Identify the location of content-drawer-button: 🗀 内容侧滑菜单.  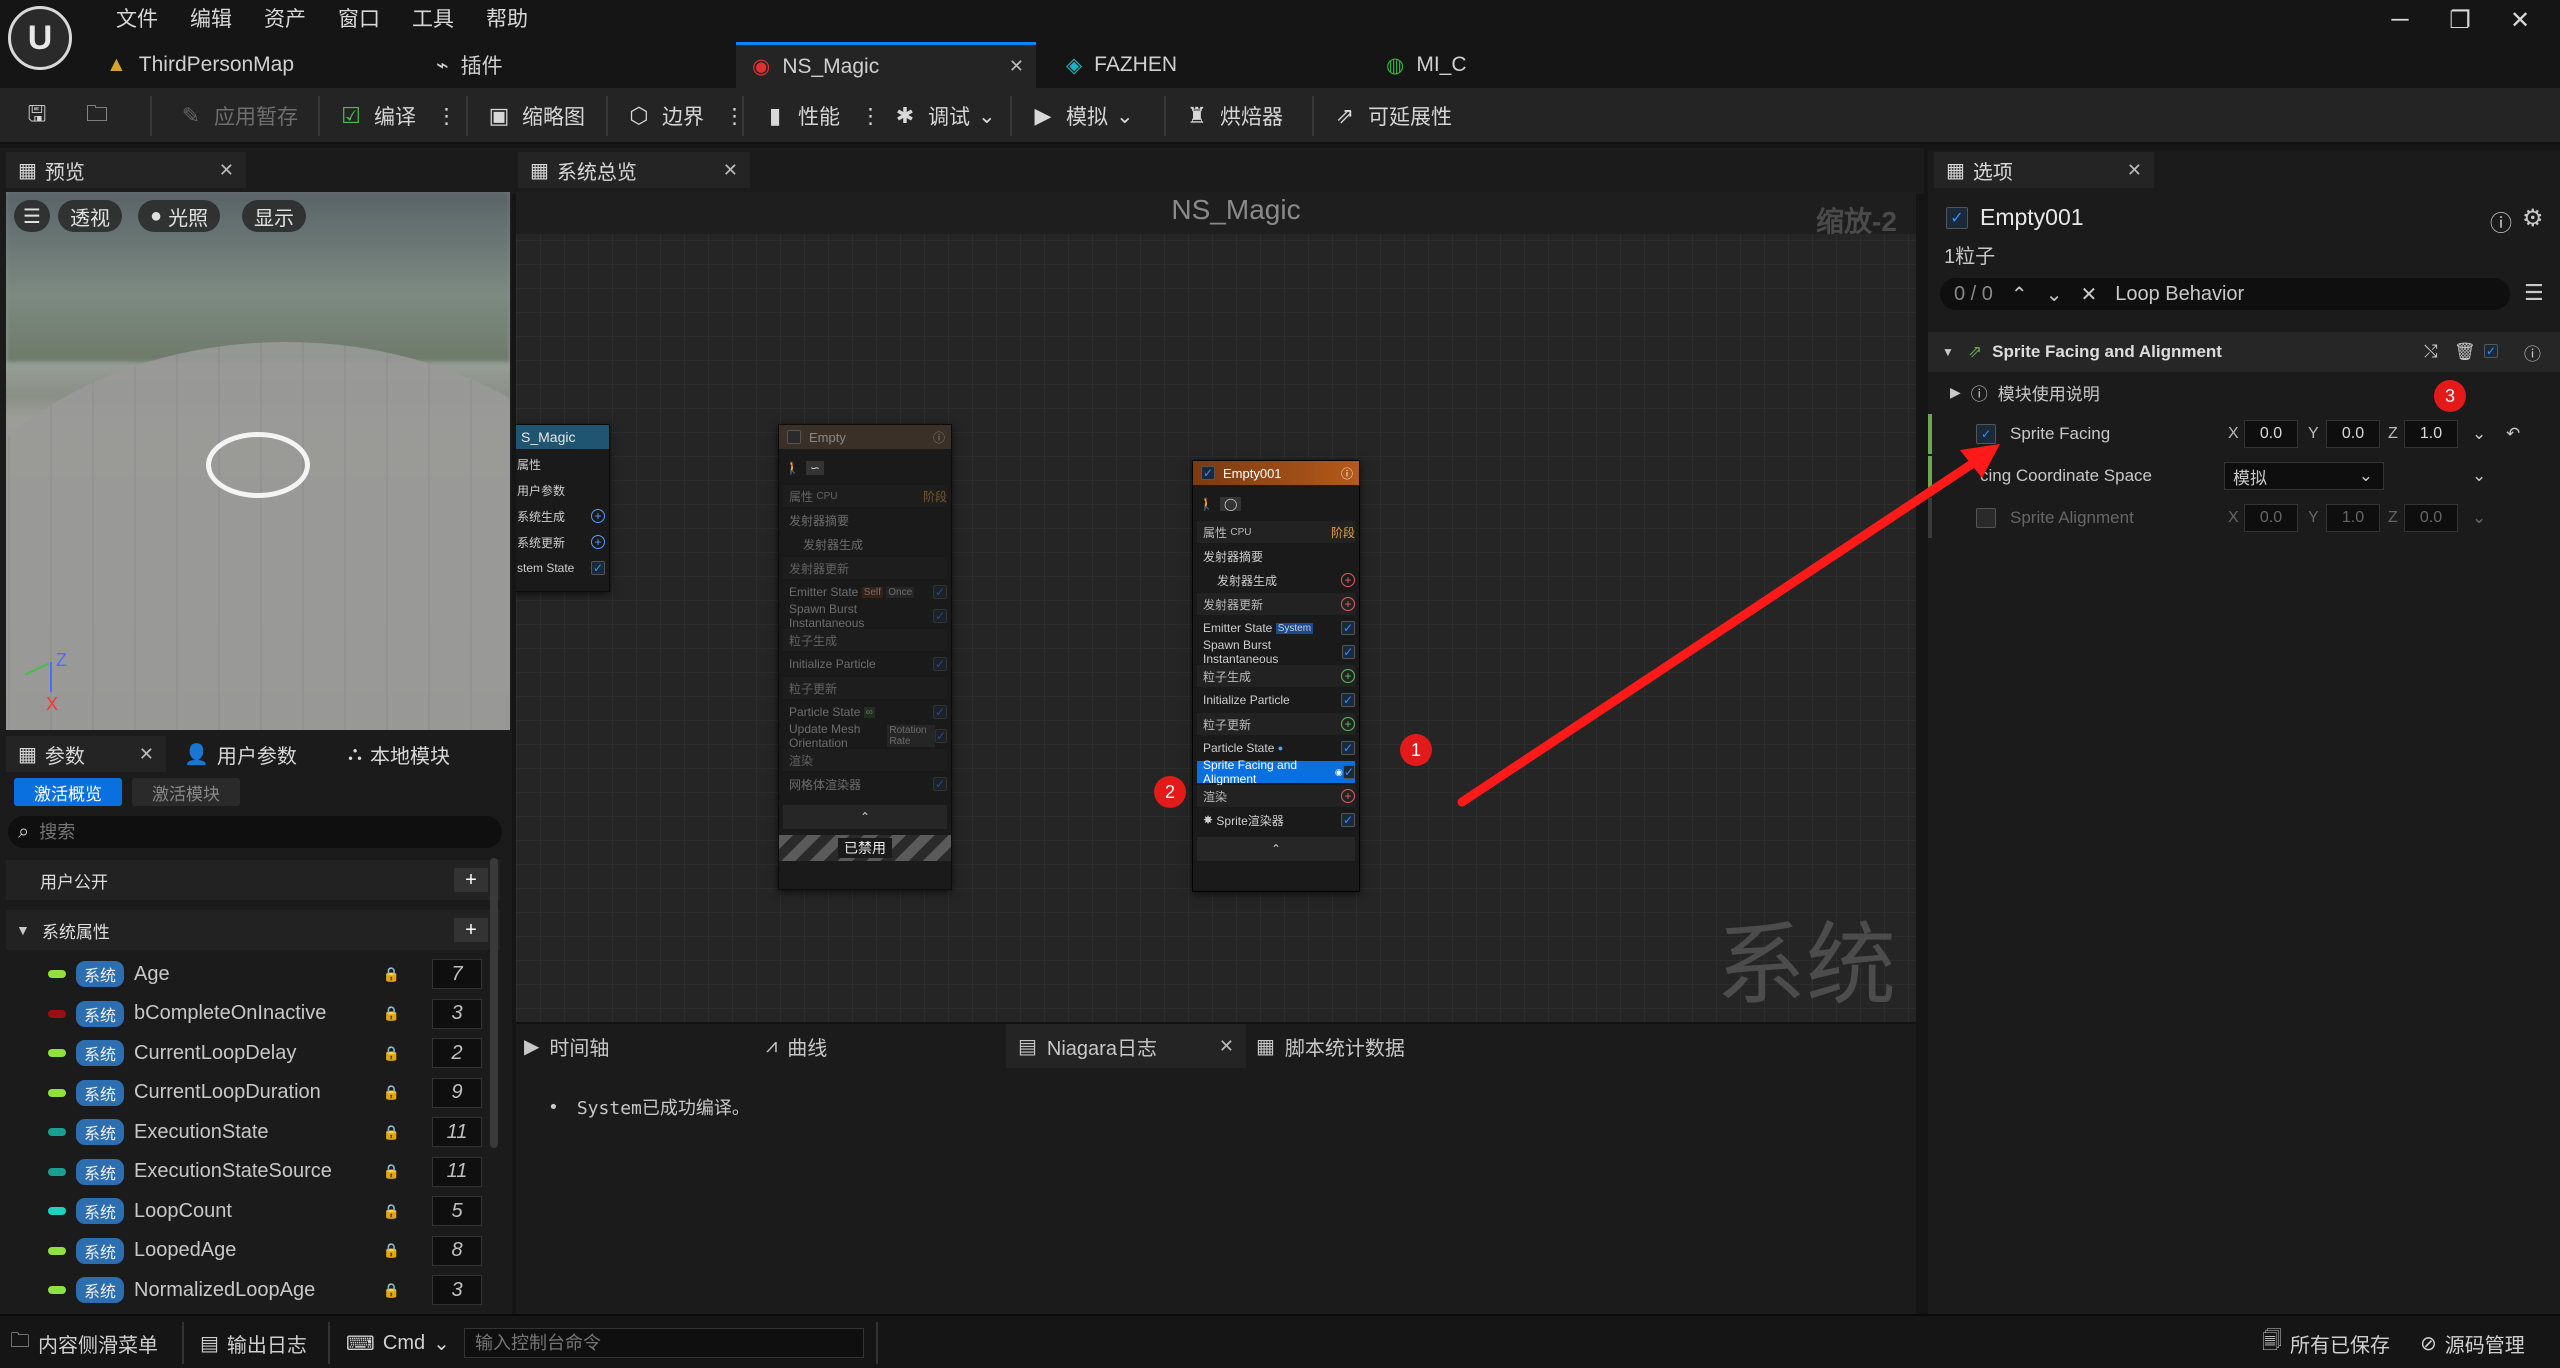
(84, 1343).